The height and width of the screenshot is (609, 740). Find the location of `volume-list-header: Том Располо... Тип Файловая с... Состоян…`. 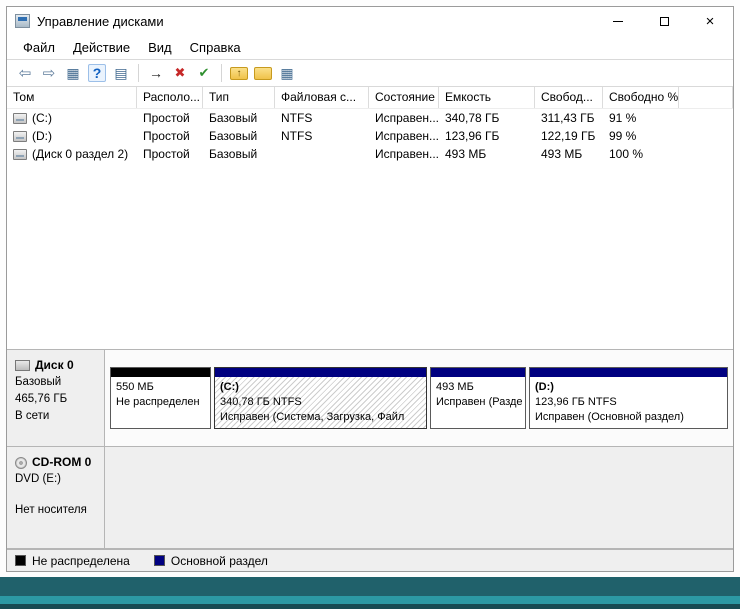

volume-list-header: Том Располо... Тип Файловая с... Состоян… is located at coordinates (370, 98).